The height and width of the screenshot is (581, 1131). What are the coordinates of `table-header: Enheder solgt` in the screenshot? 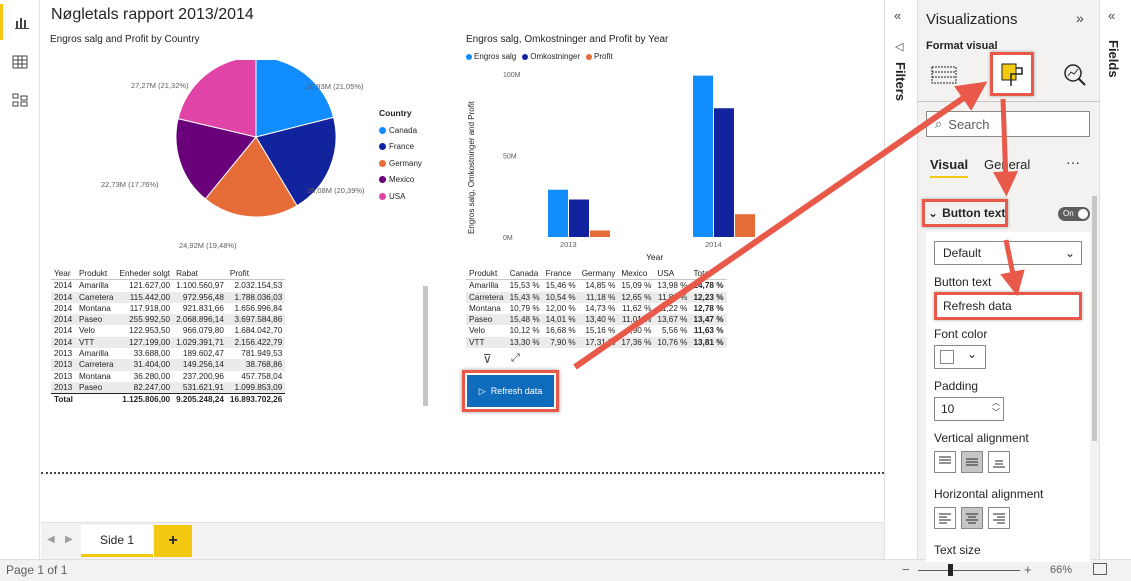 It's located at (145, 274).